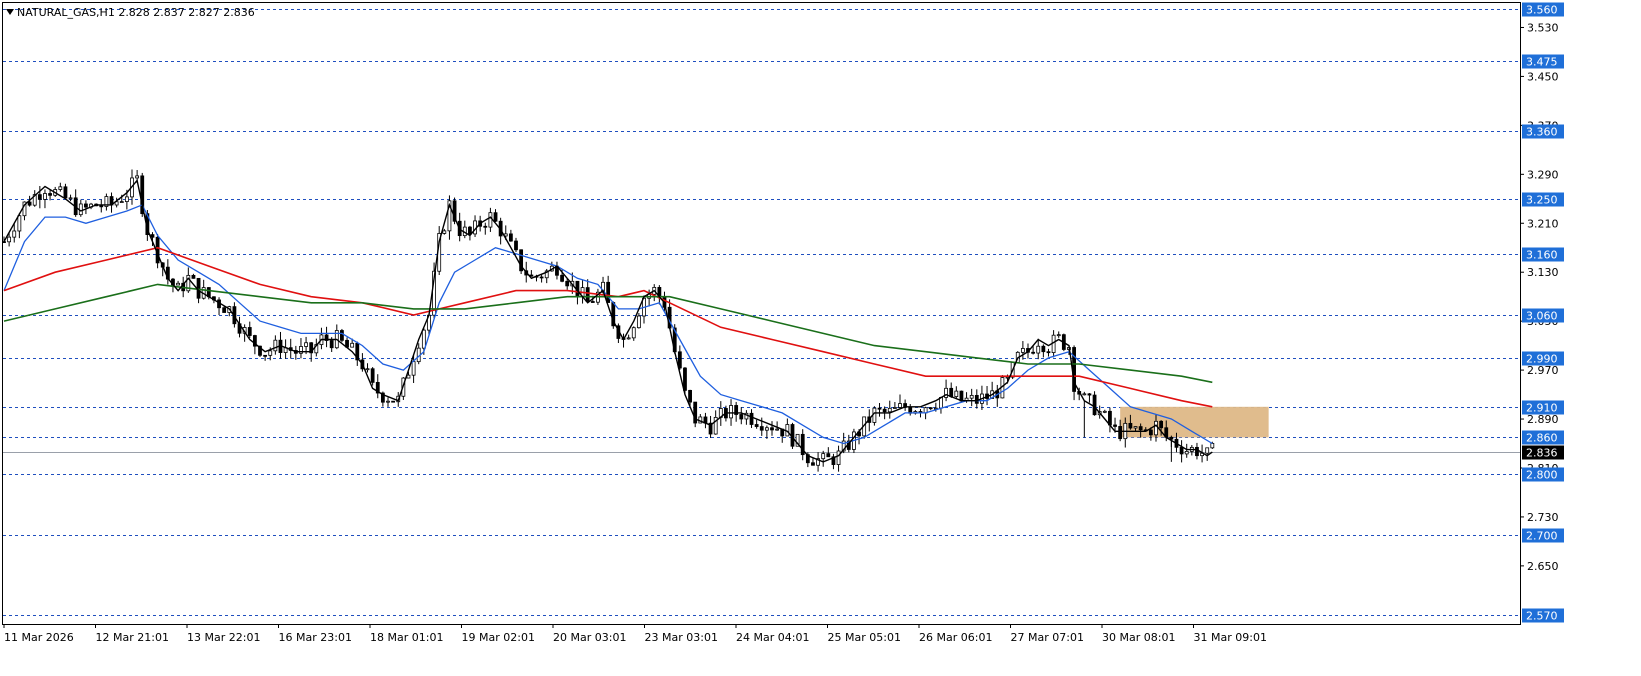 The image size is (1641, 676). I want to click on level-label: 3.560, so click(1542, 10).